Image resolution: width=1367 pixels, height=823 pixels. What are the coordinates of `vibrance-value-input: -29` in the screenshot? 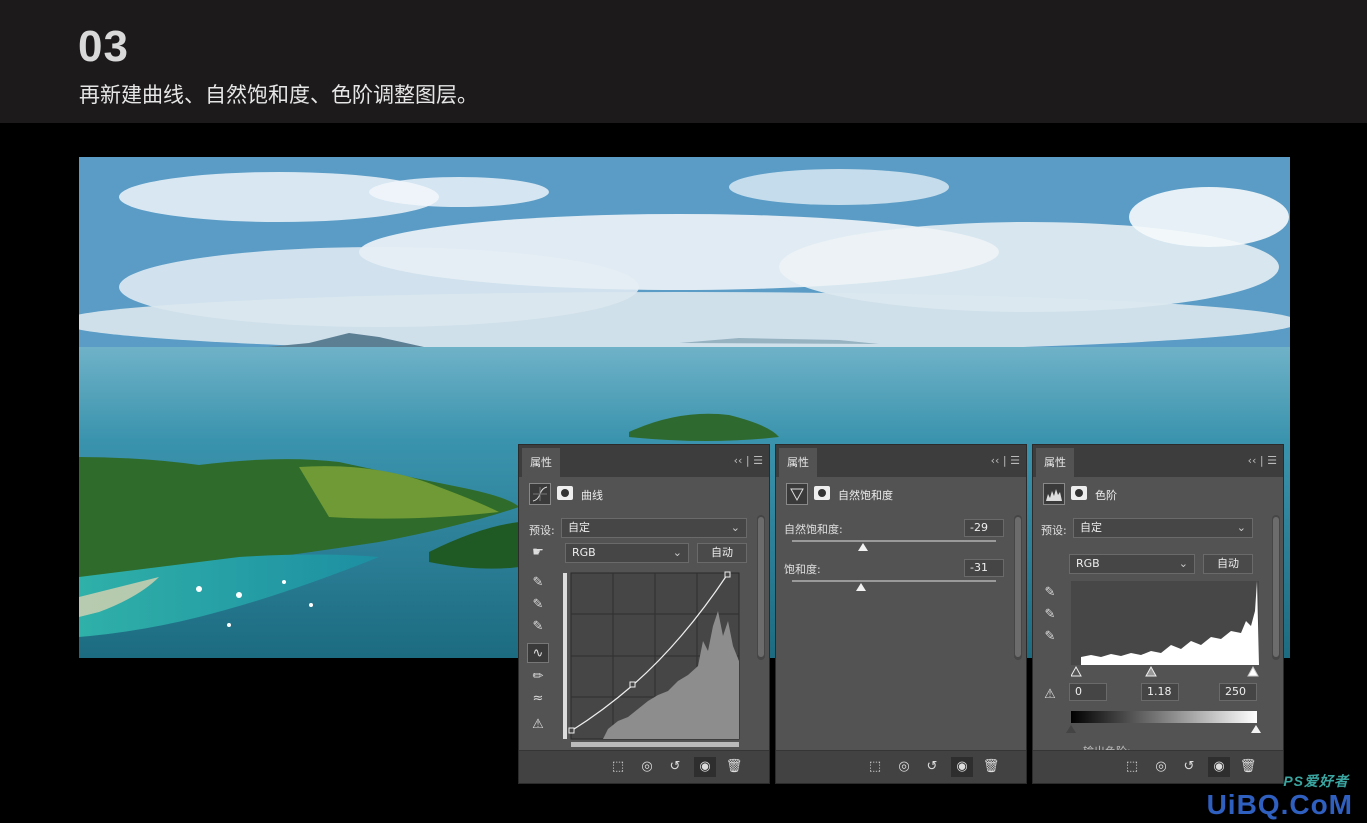 It's located at (984, 528).